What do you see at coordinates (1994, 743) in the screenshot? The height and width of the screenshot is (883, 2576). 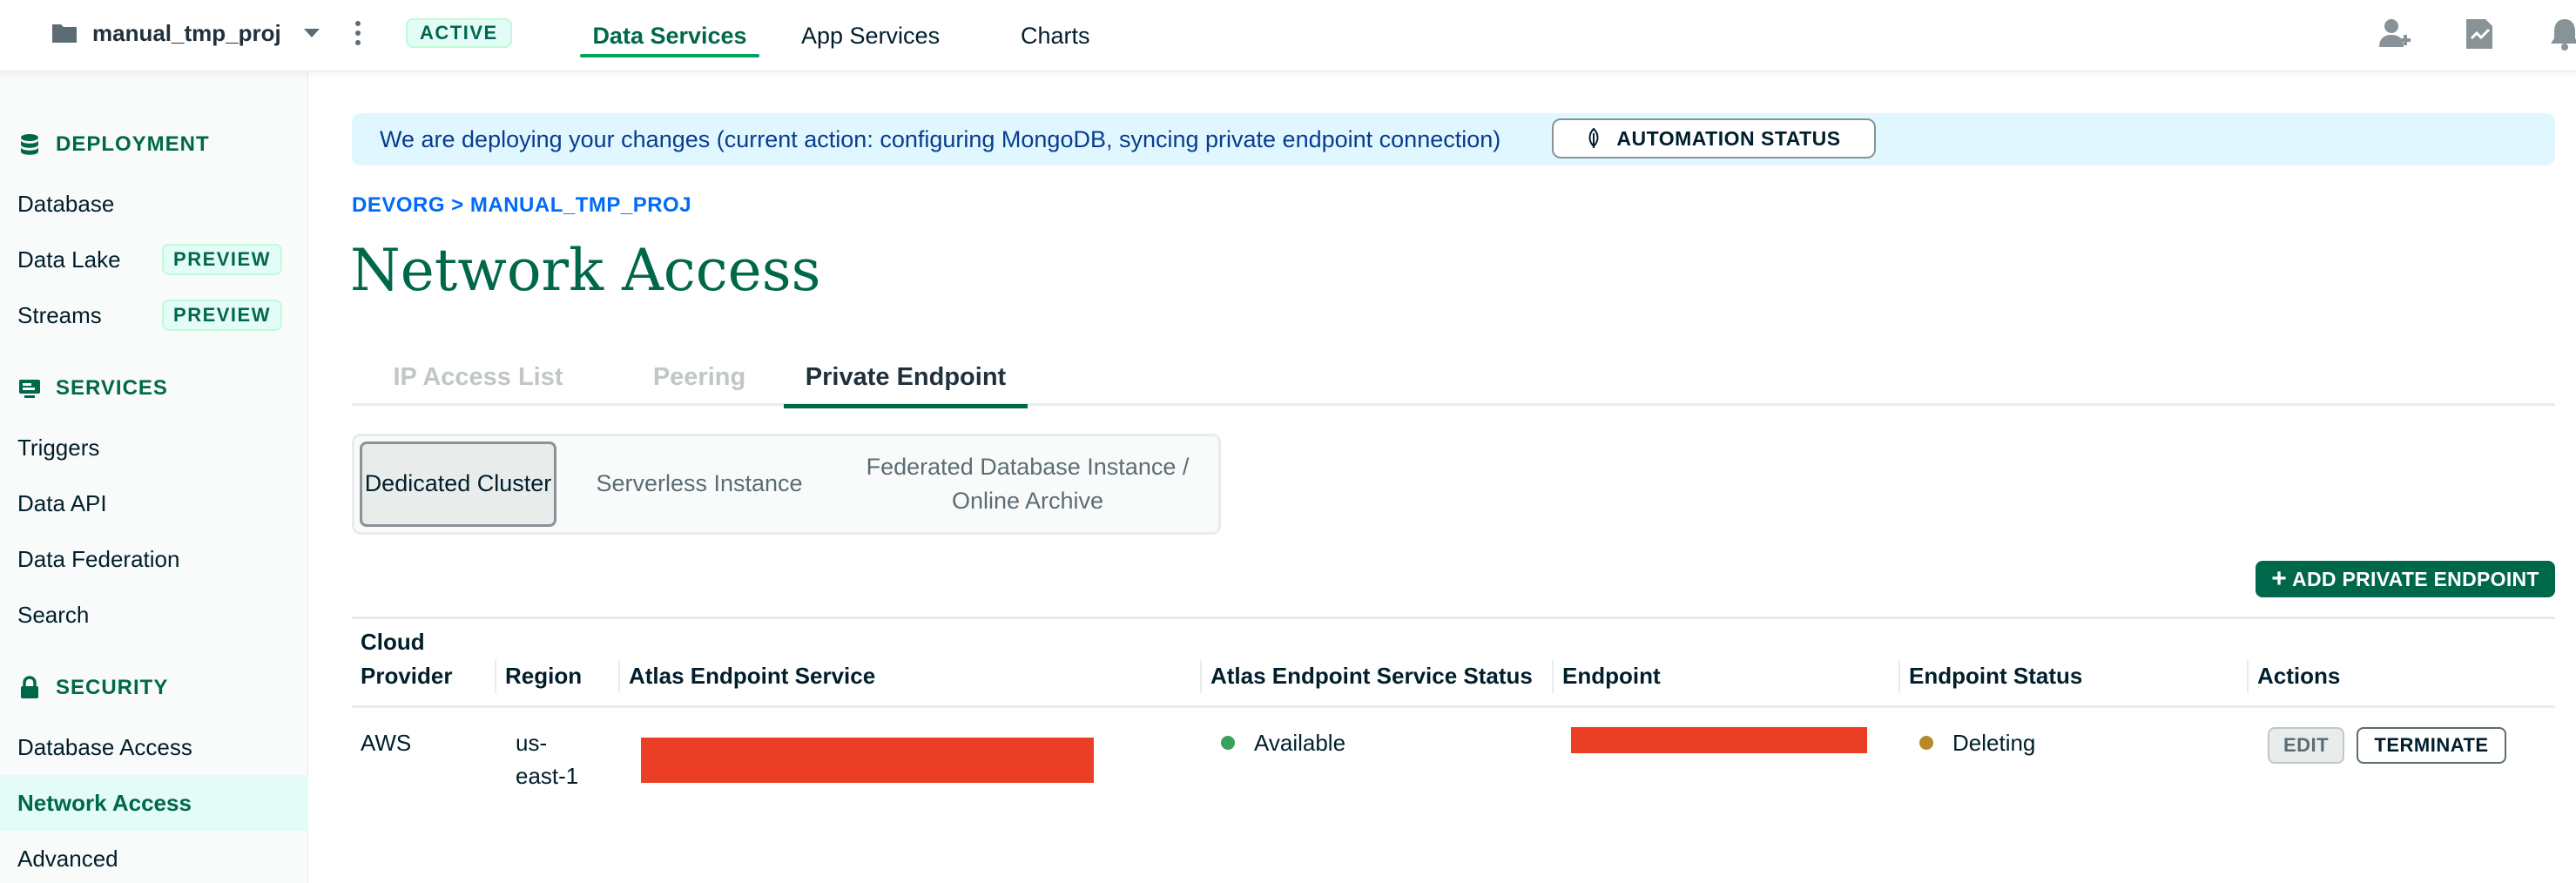 I see `status-text: Deleting` at bounding box center [1994, 743].